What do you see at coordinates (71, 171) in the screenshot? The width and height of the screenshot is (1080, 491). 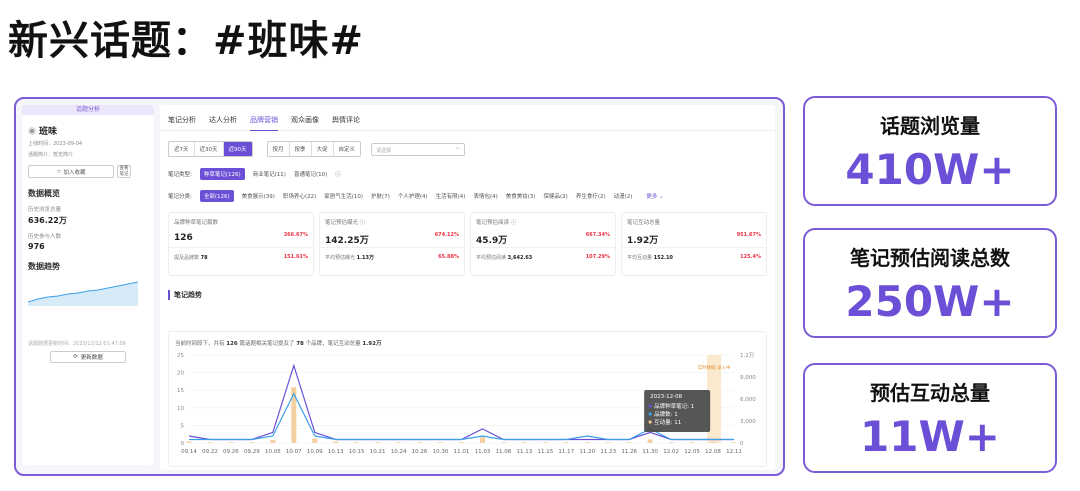 I see `add-favorite-button: ☆ 加入收藏` at bounding box center [71, 171].